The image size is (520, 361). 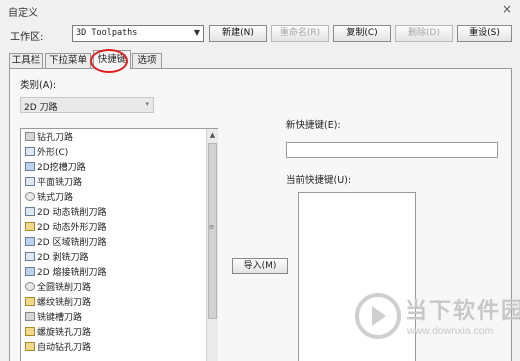 What do you see at coordinates (238, 33) in the screenshot?
I see `new-button: 新建(N)` at bounding box center [238, 33].